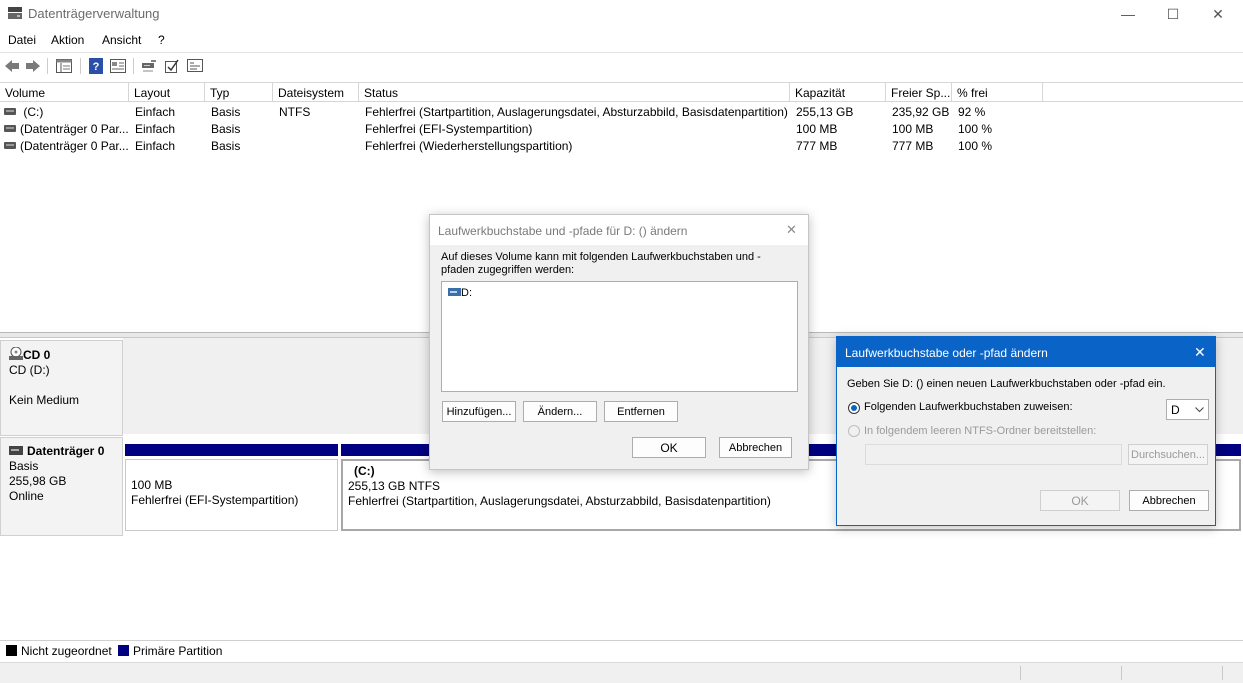  What do you see at coordinates (968, 407) in the screenshot?
I see `assign-letter-label: Folgenden Laufwerkbuchstaben zuweisen:` at bounding box center [968, 407].